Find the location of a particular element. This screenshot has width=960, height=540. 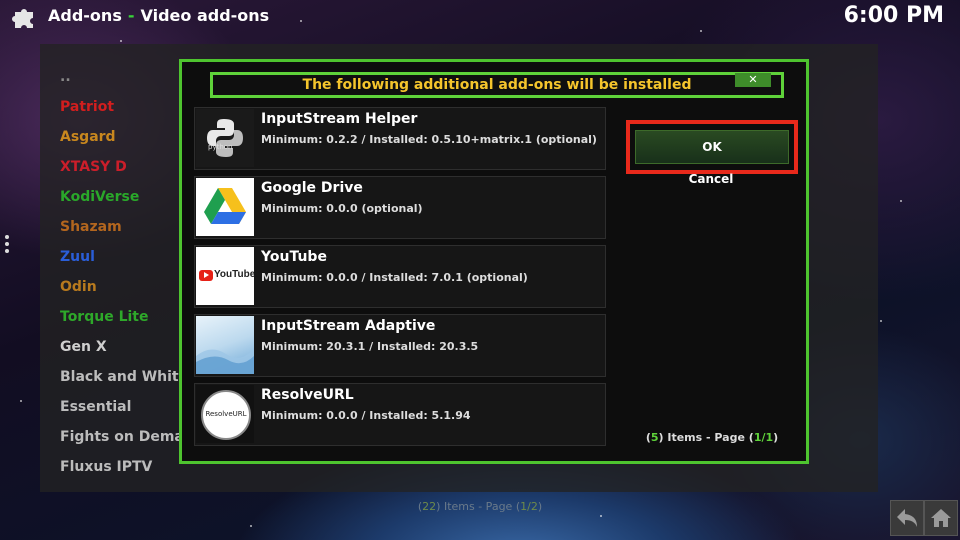

background-list-item: KodiVerse is located at coordinates (125, 197).